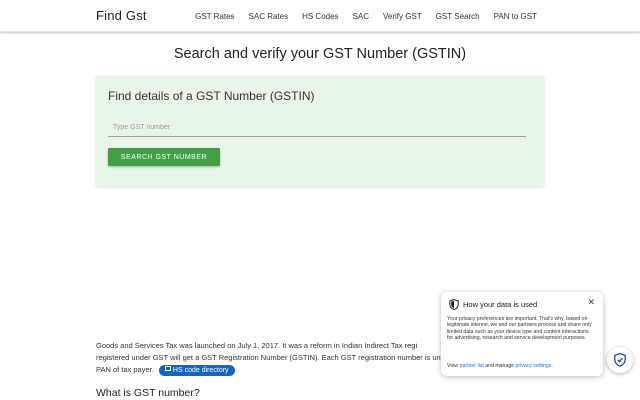 The height and width of the screenshot is (400, 640). Describe the element at coordinates (454, 304) in the screenshot. I see `shield-icon` at that location.